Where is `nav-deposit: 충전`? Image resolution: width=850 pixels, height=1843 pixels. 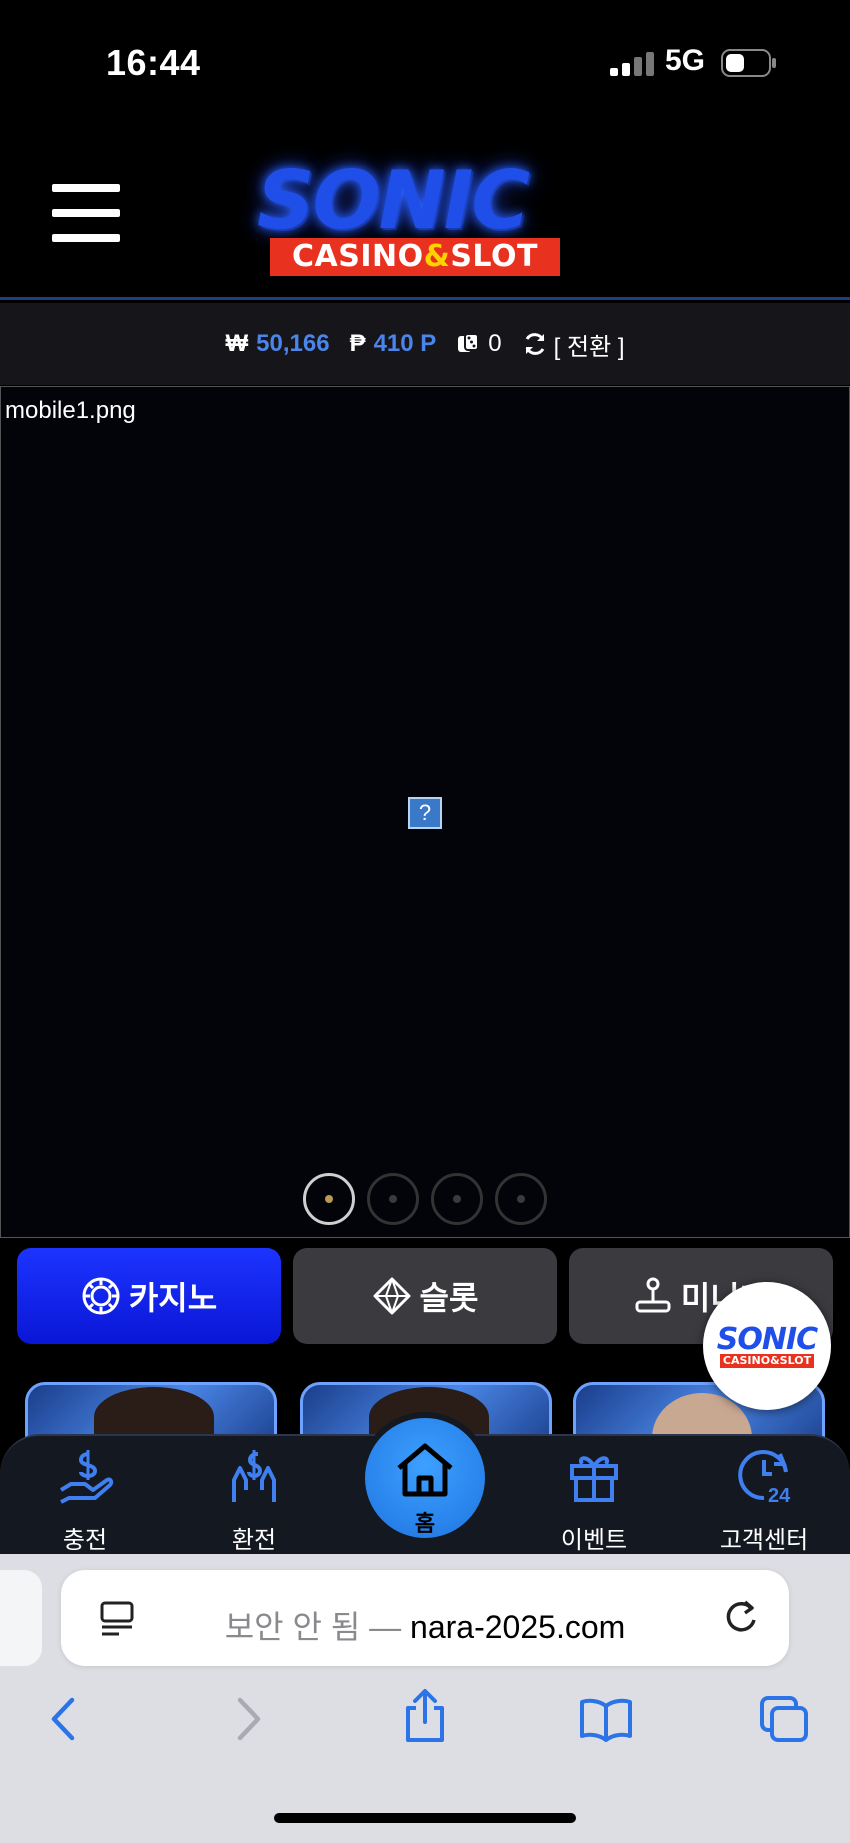 nav-deposit: 충전 is located at coordinates (85, 1496).